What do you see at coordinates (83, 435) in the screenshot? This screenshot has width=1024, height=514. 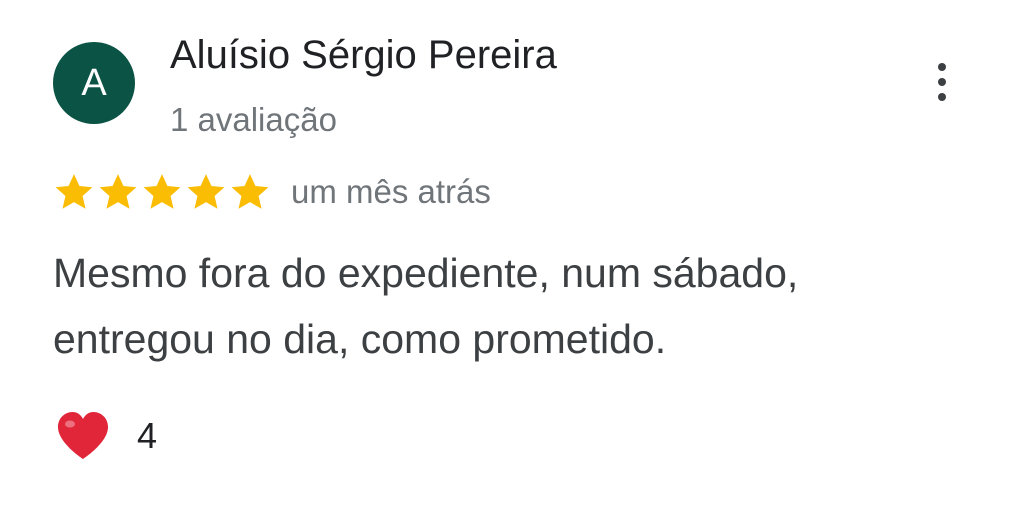 I see `heart-icon` at bounding box center [83, 435].